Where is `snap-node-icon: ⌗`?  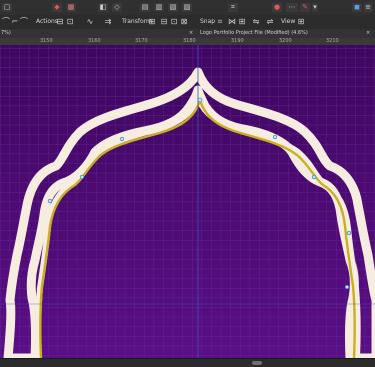
snap-node-icon: ⌗ is located at coordinates (220, 21).